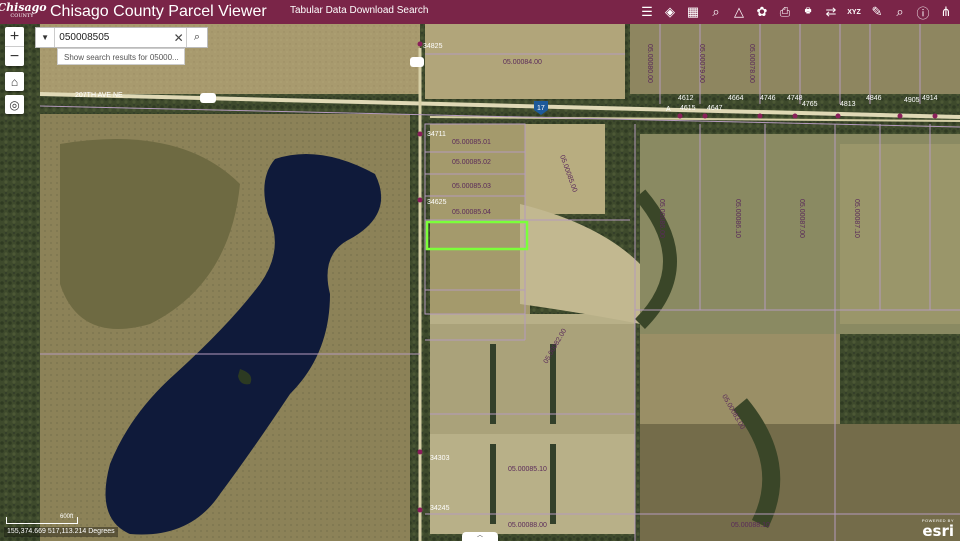 The image size is (960, 541). What do you see at coordinates (14, 56) in the screenshot?
I see `zoom-out-button: −` at bounding box center [14, 56].